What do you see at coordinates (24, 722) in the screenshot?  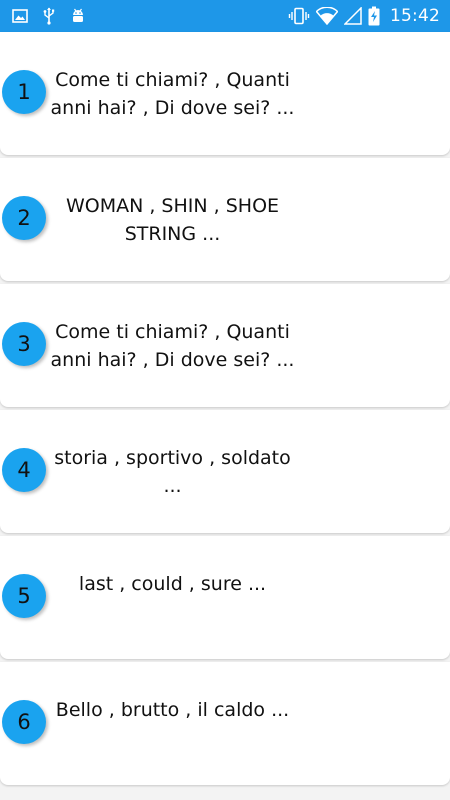 I see `lesson-number-badge: 6` at bounding box center [24, 722].